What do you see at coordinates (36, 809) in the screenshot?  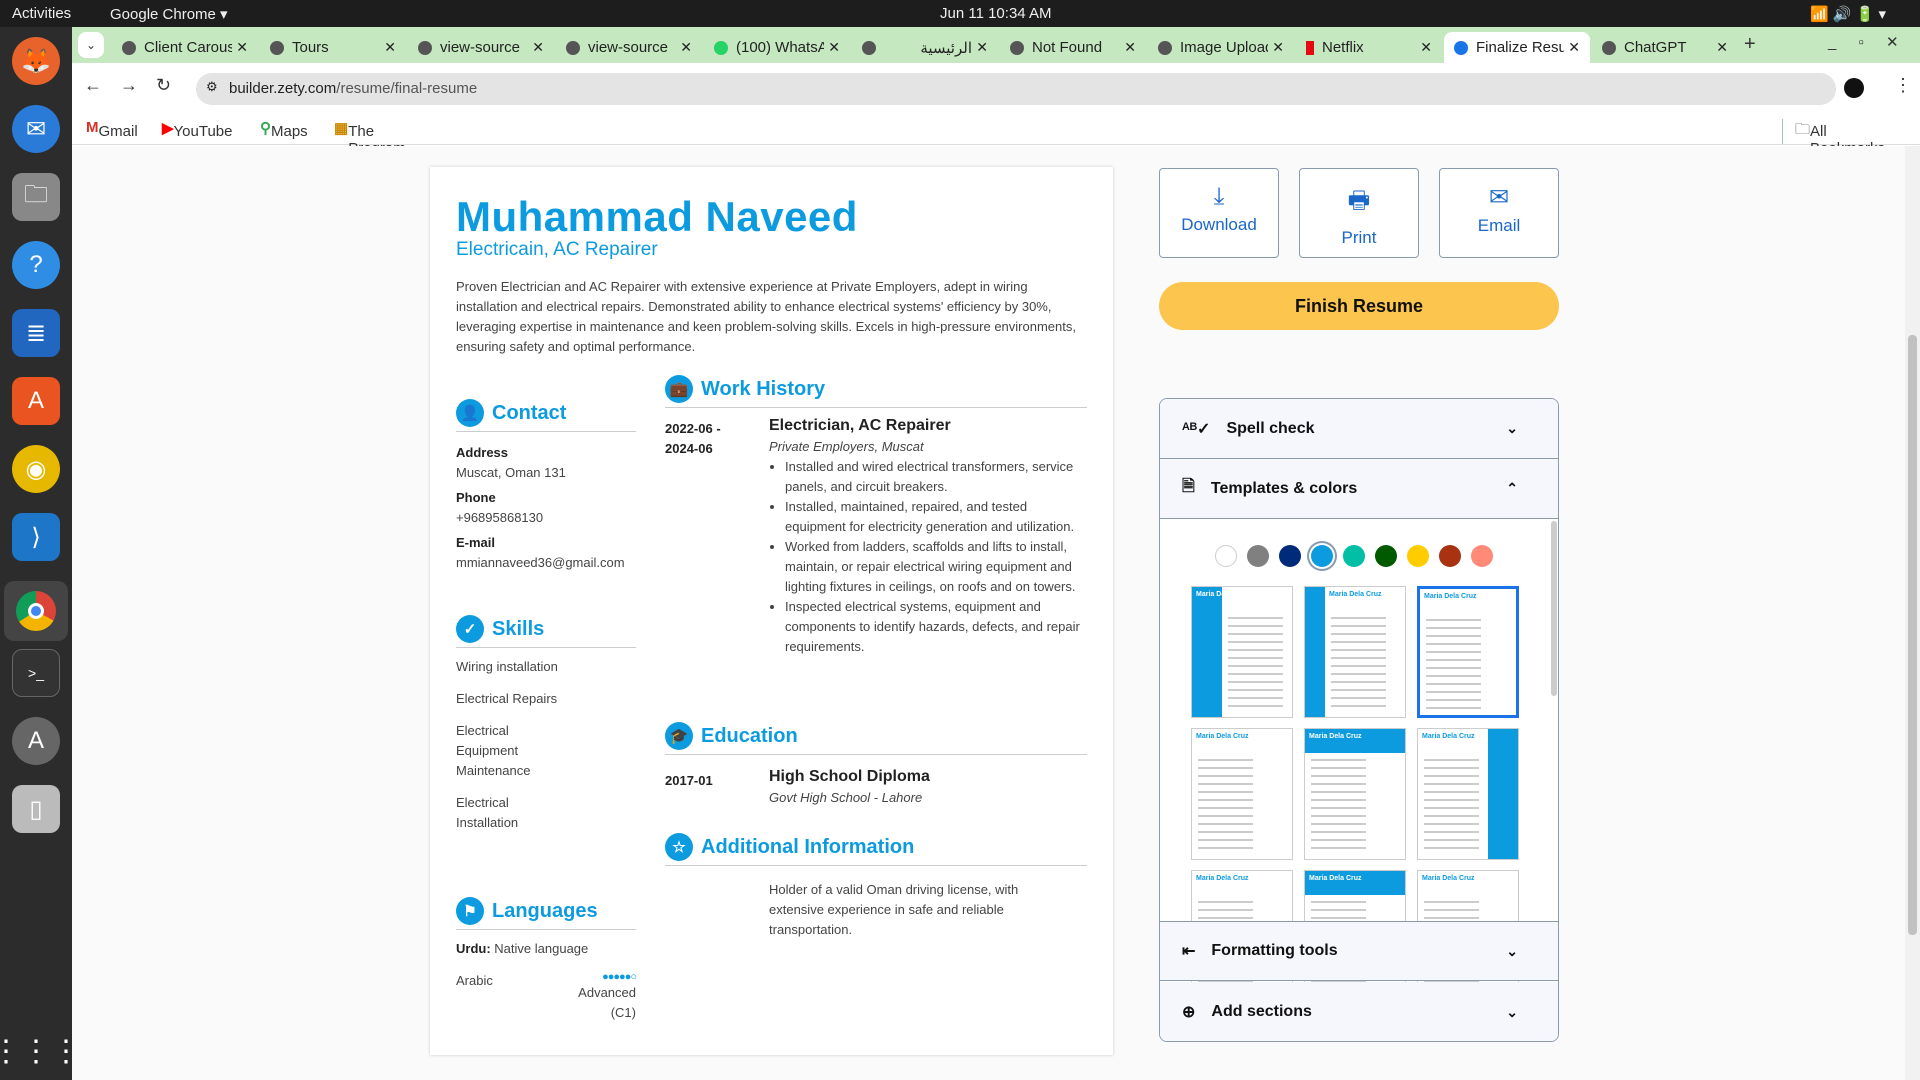 I see `archive-icon: ▯` at bounding box center [36, 809].